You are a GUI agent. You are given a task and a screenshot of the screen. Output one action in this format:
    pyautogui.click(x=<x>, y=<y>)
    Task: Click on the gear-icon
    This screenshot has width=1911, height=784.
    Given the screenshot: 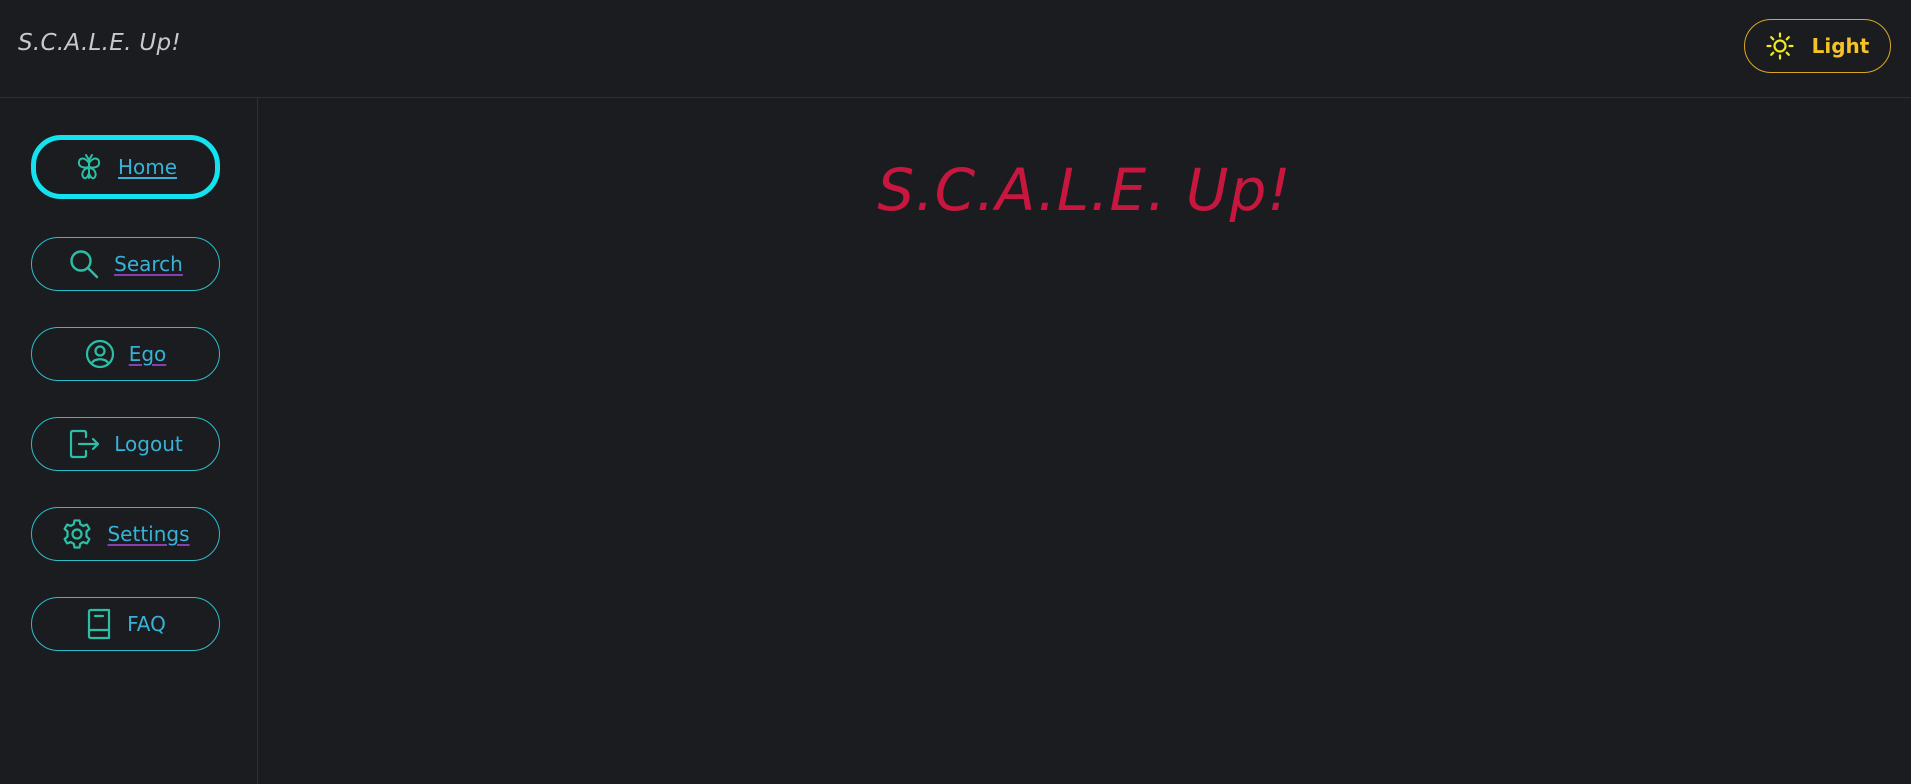 What is the action you would take?
    pyautogui.click(x=77, y=534)
    